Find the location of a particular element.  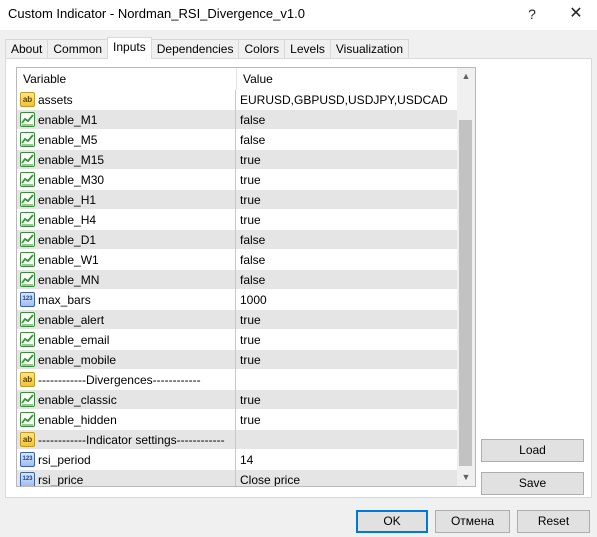

variable-cell: enable_M1 is located at coordinates (126, 120).